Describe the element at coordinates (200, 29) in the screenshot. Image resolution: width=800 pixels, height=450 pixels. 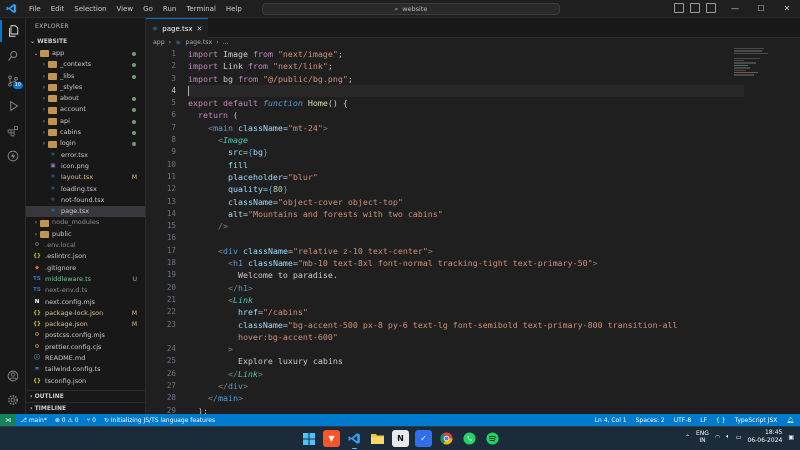
I see `close-icon: ✕` at that location.